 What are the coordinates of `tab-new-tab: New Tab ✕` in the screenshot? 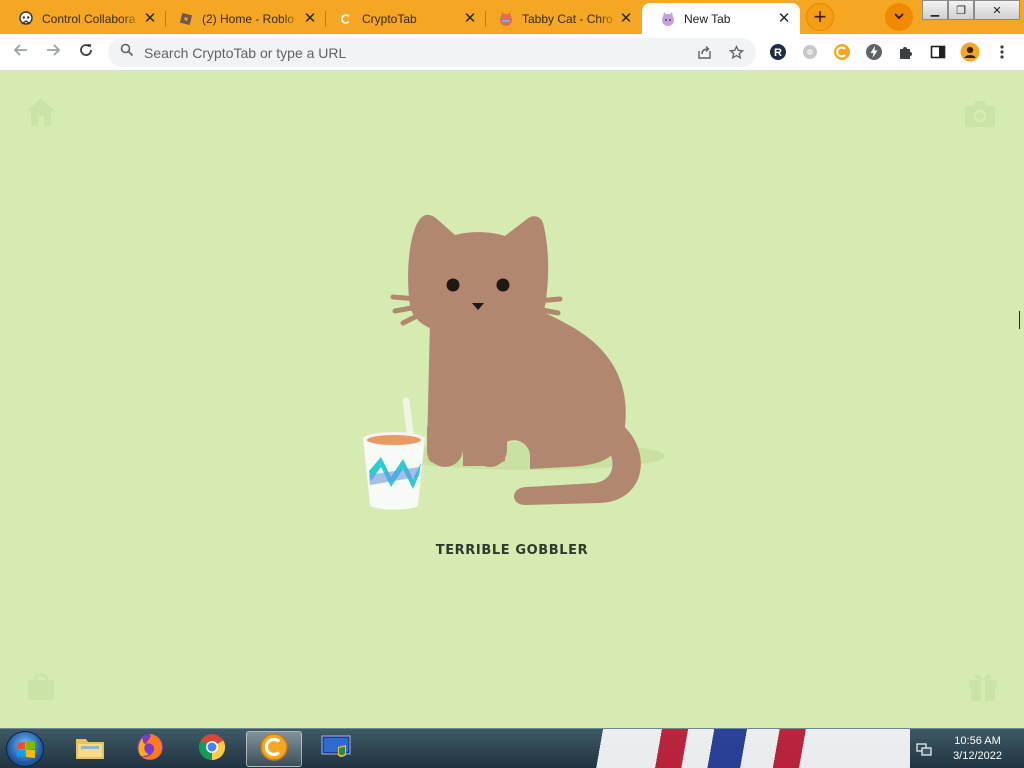 It's located at (721, 18).